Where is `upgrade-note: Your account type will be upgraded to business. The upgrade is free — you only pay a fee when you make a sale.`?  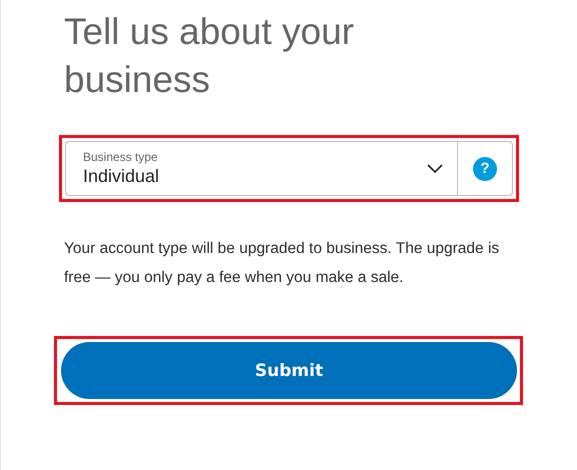
upgrade-note: Your account type will be upgraded to business. The upgrade is free — you only pay a fee when you make a sale. is located at coordinates (282, 263).